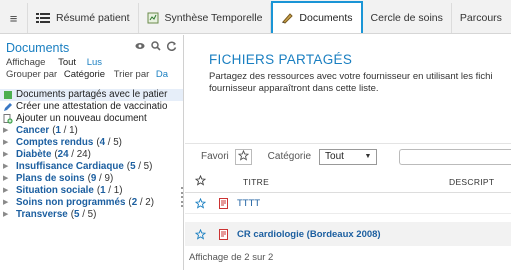 The height and width of the screenshot is (270, 511). Describe the element at coordinates (281, 59) in the screenshot. I see `page-title: FICHIERS PARTAGÉS` at that location.